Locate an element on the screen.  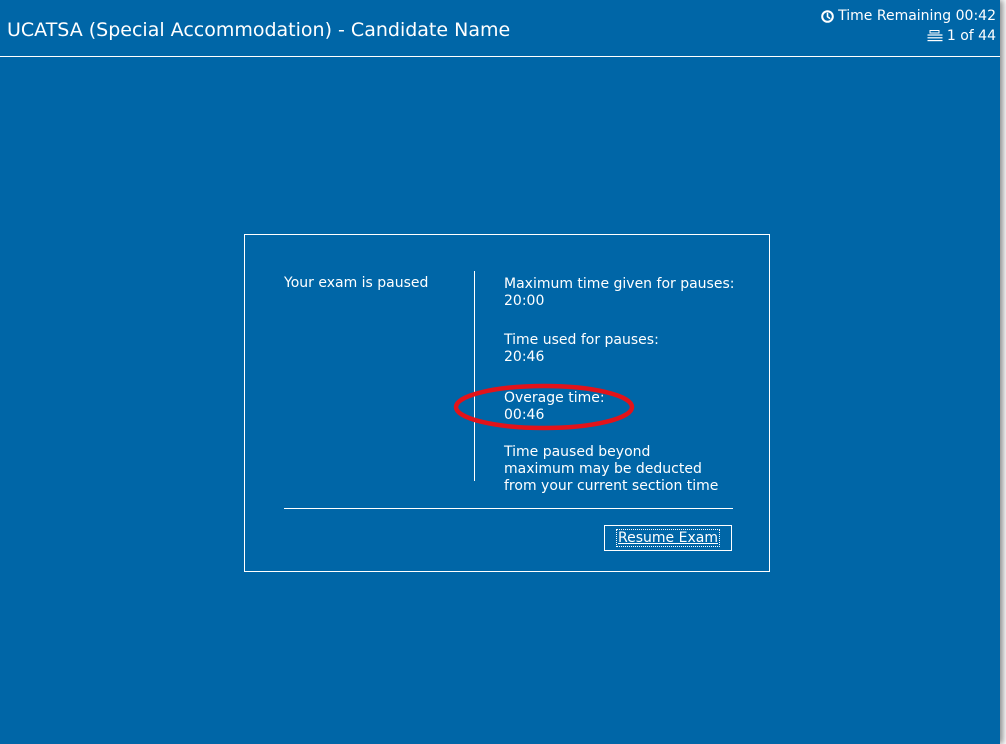
resume-exam-label: Resume Exam is located at coordinates (668, 538).